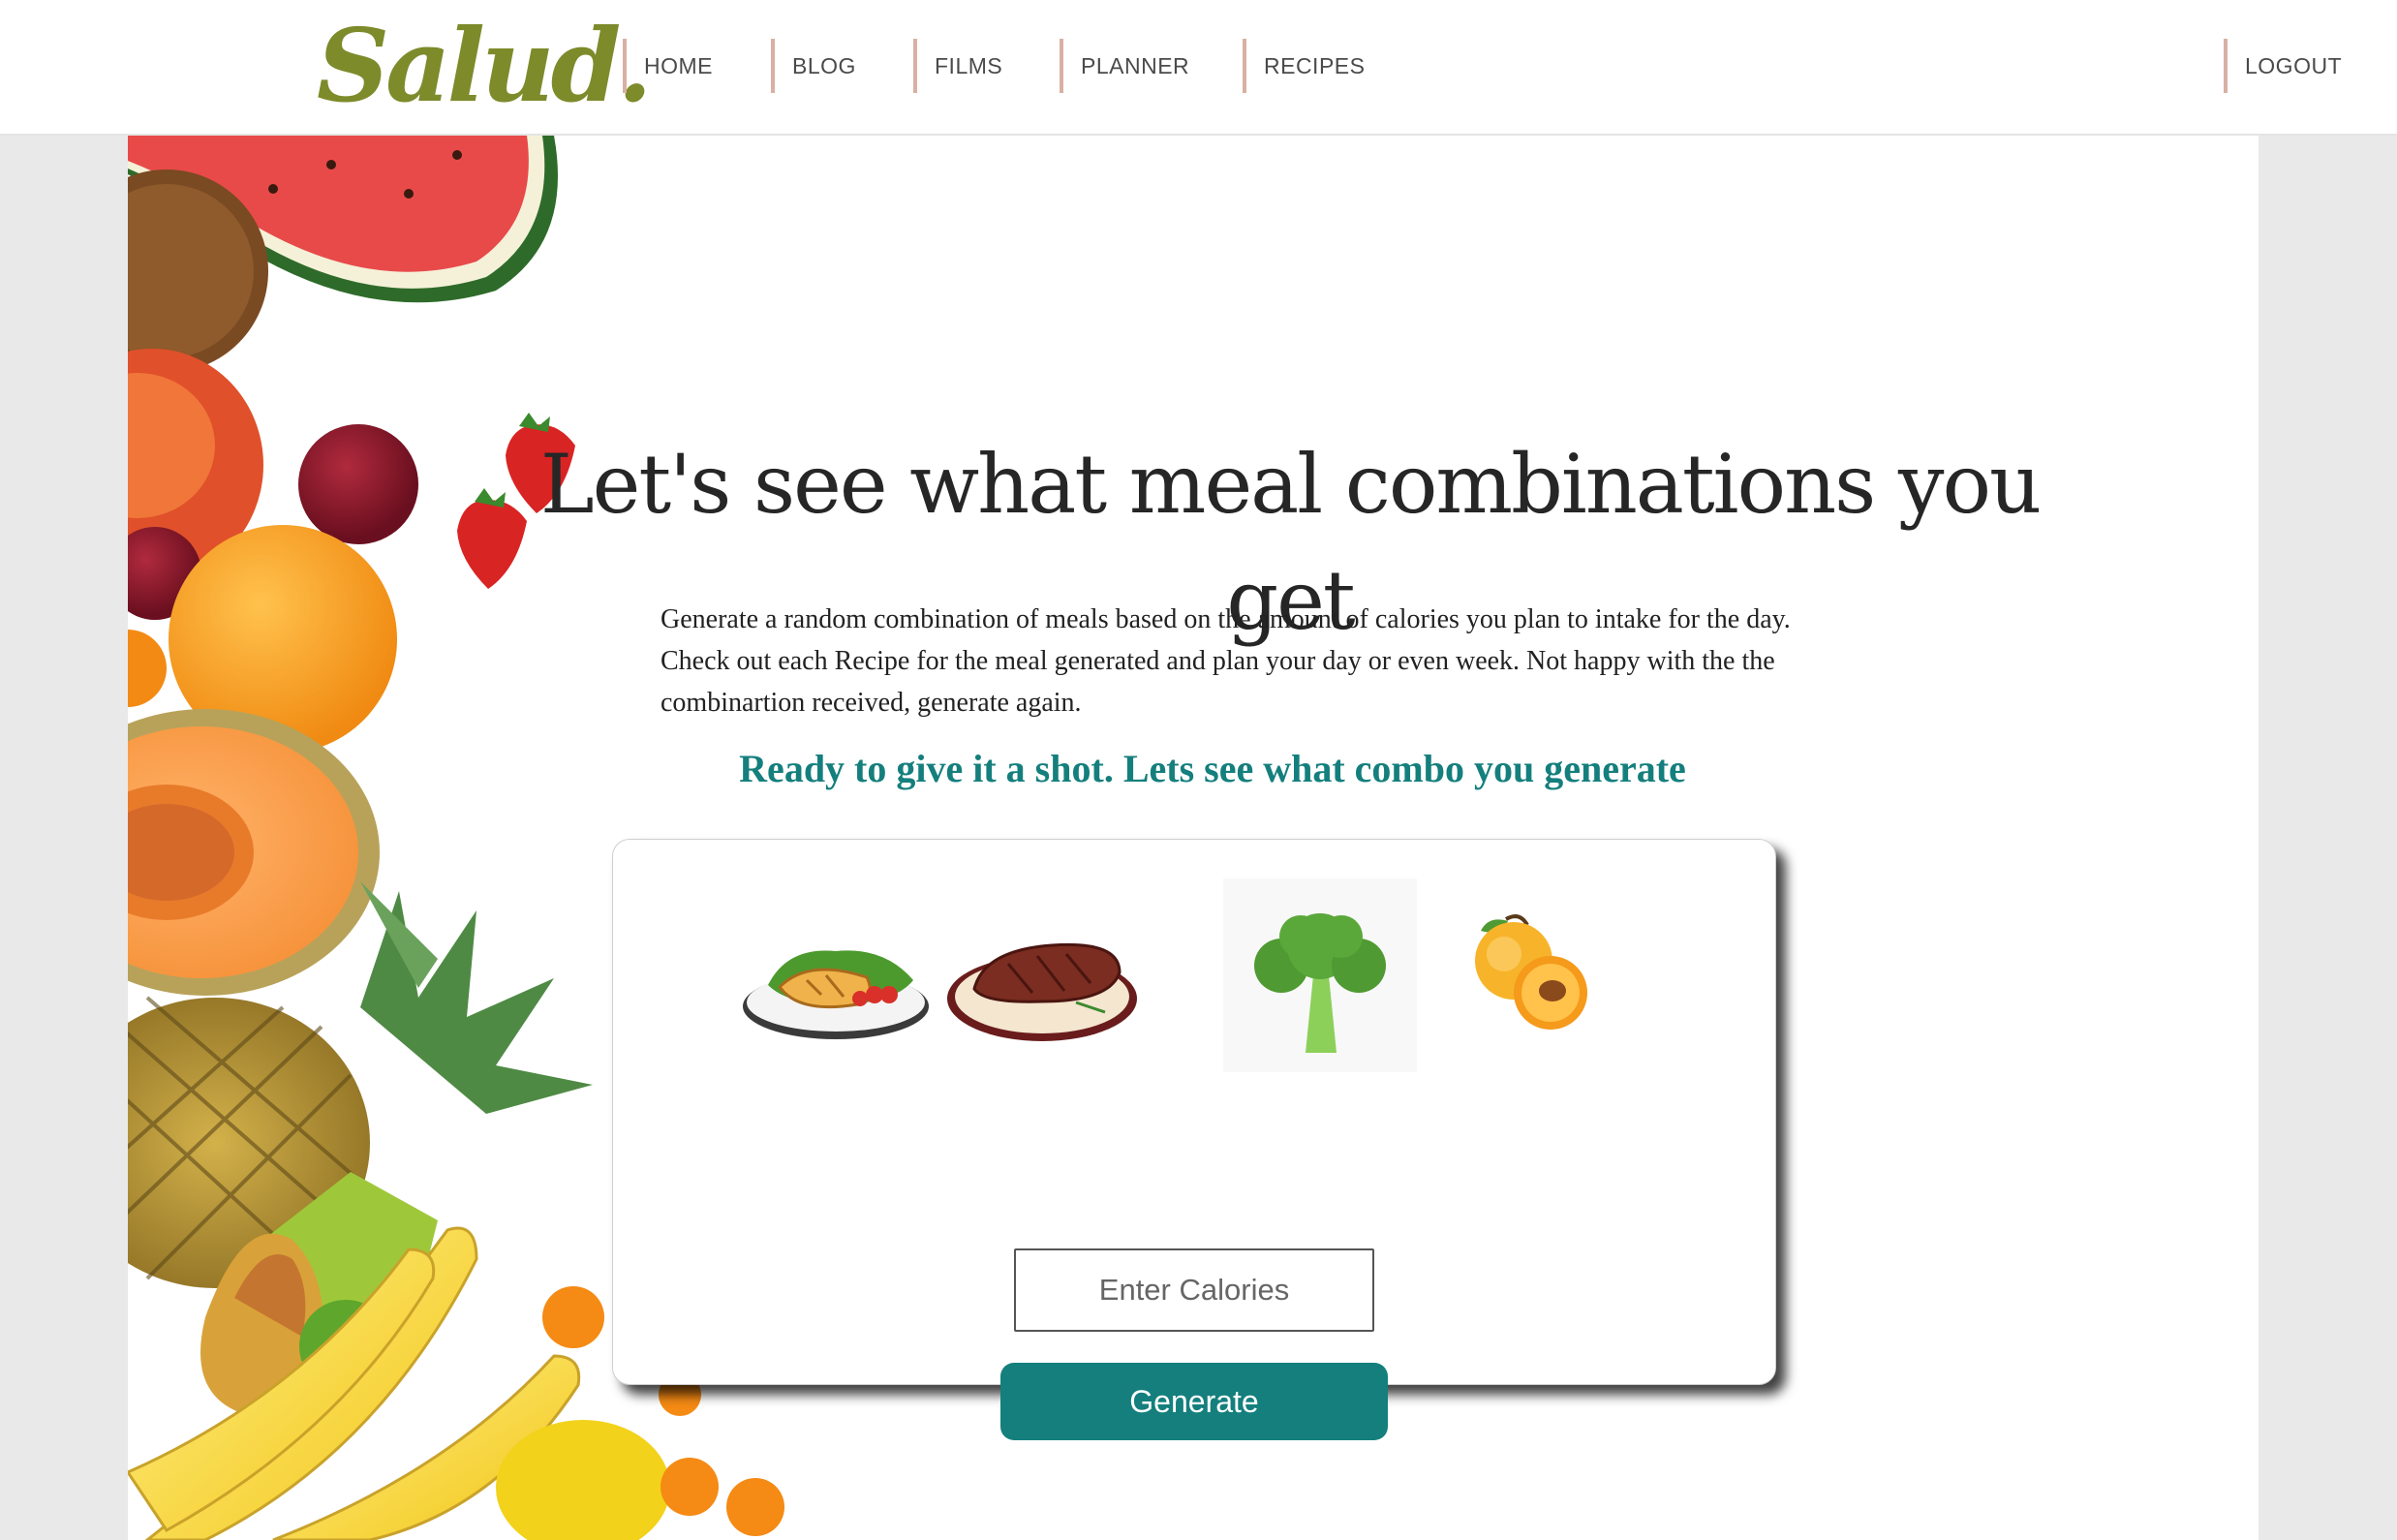 The height and width of the screenshot is (1540, 2397). I want to click on nav-recipes: RECIPES, so click(1304, 66).